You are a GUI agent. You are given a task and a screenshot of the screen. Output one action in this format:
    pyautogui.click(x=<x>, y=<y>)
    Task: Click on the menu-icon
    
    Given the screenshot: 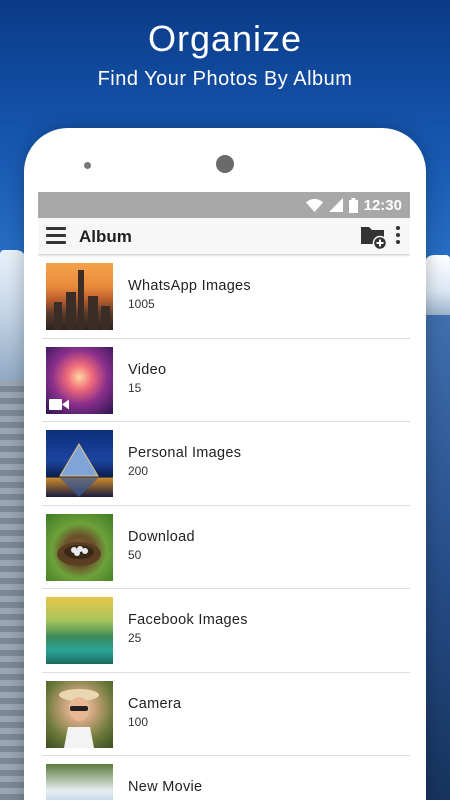 What is the action you would take?
    pyautogui.click(x=56, y=236)
    